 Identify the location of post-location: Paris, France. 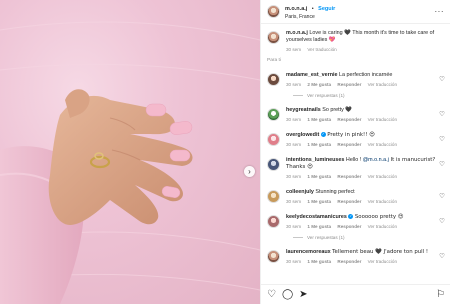
(310, 17).